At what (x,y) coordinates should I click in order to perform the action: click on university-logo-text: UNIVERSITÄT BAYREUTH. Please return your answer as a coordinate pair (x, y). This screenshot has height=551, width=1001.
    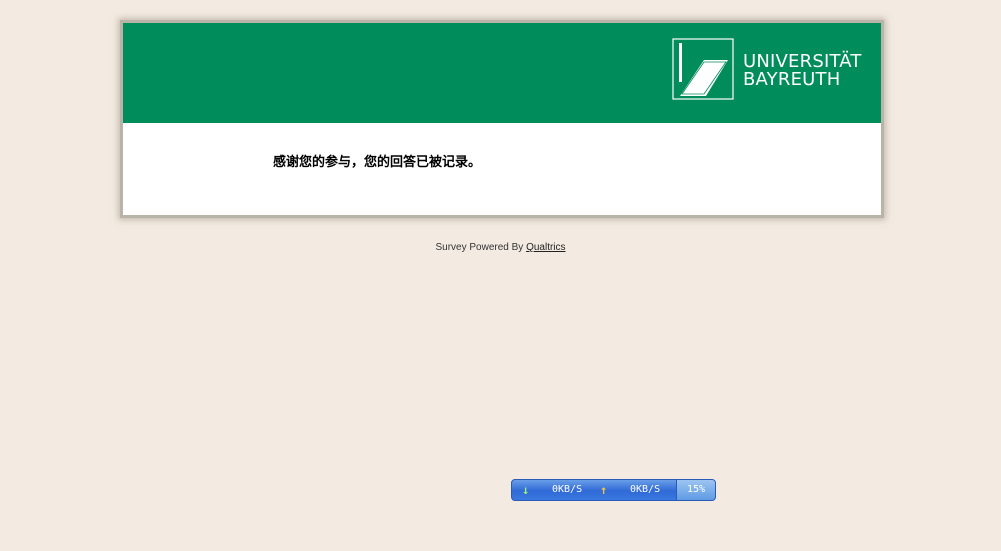
    Looking at the image, I should click on (802, 71).